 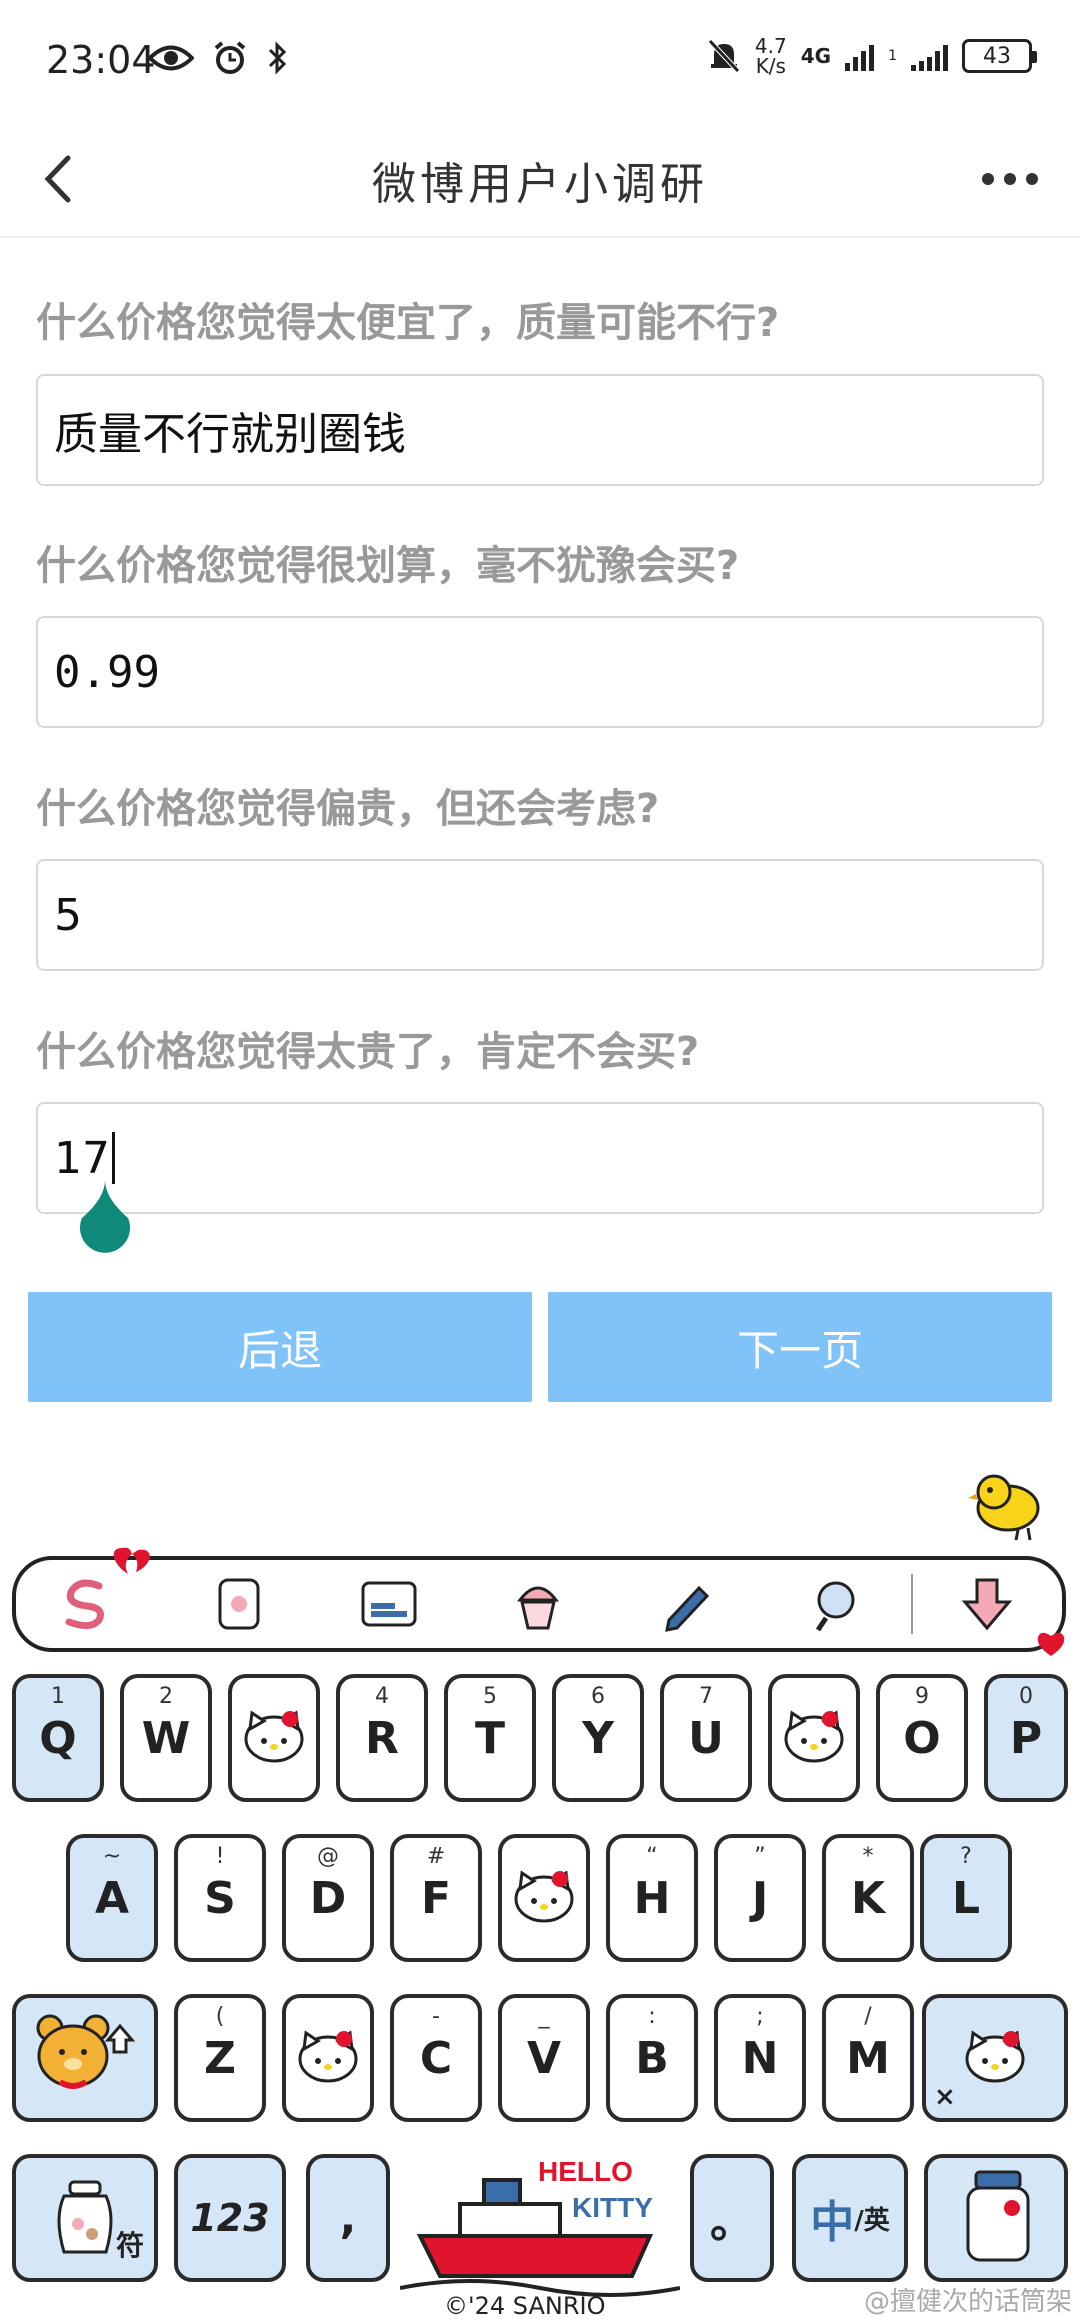 I want to click on answer-value-4: 17, so click(x=82, y=1158).